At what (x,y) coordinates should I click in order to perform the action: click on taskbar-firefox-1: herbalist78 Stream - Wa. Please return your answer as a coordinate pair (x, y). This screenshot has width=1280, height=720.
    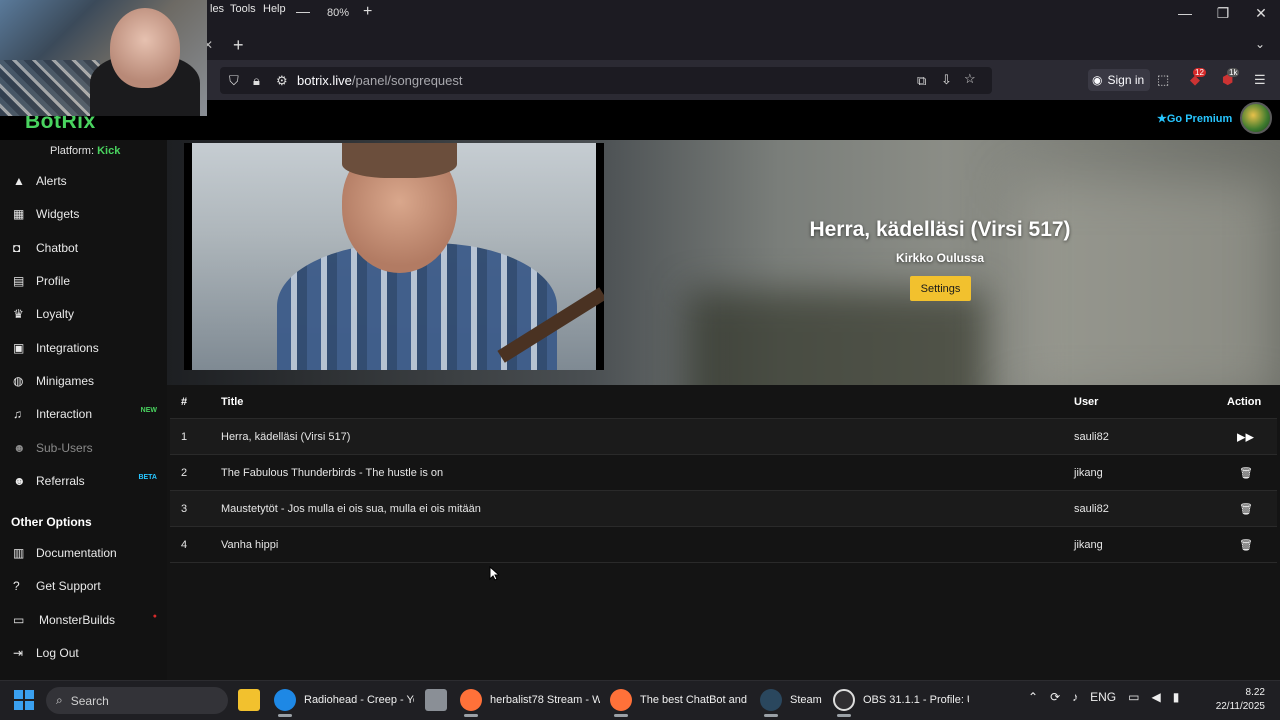
    Looking at the image, I should click on (530, 700).